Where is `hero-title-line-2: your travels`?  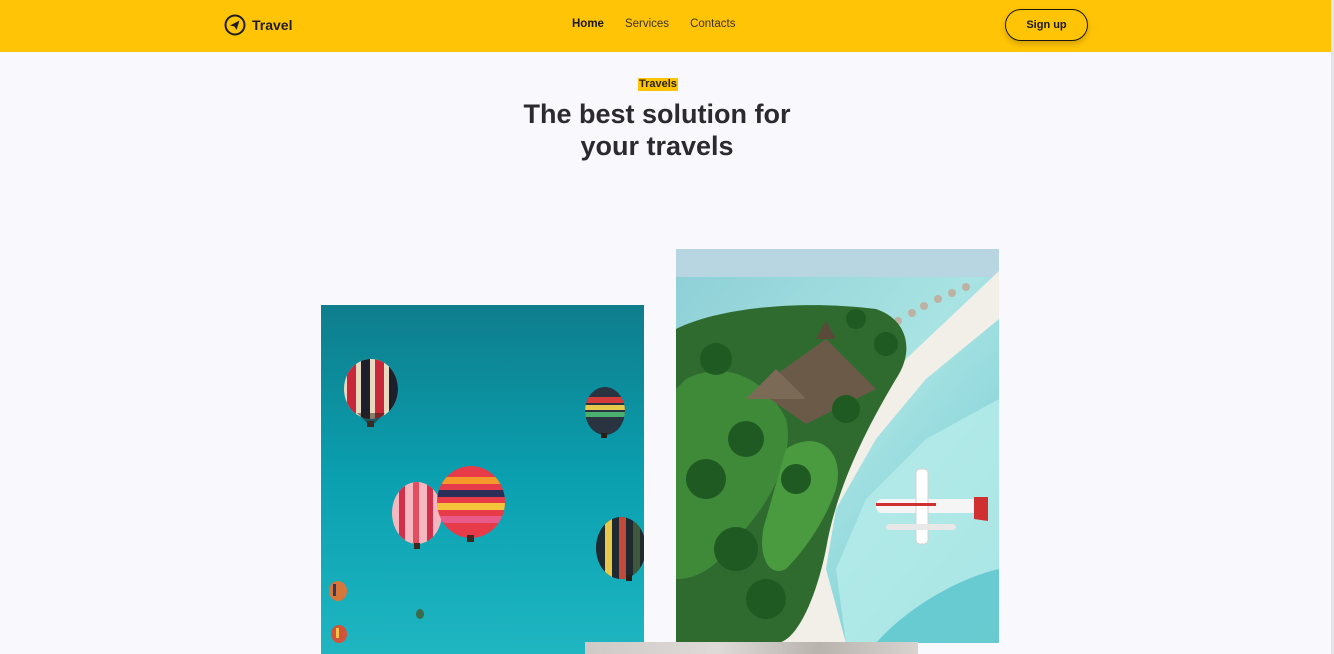
hero-title-line-2: your travels is located at coordinates (657, 146).